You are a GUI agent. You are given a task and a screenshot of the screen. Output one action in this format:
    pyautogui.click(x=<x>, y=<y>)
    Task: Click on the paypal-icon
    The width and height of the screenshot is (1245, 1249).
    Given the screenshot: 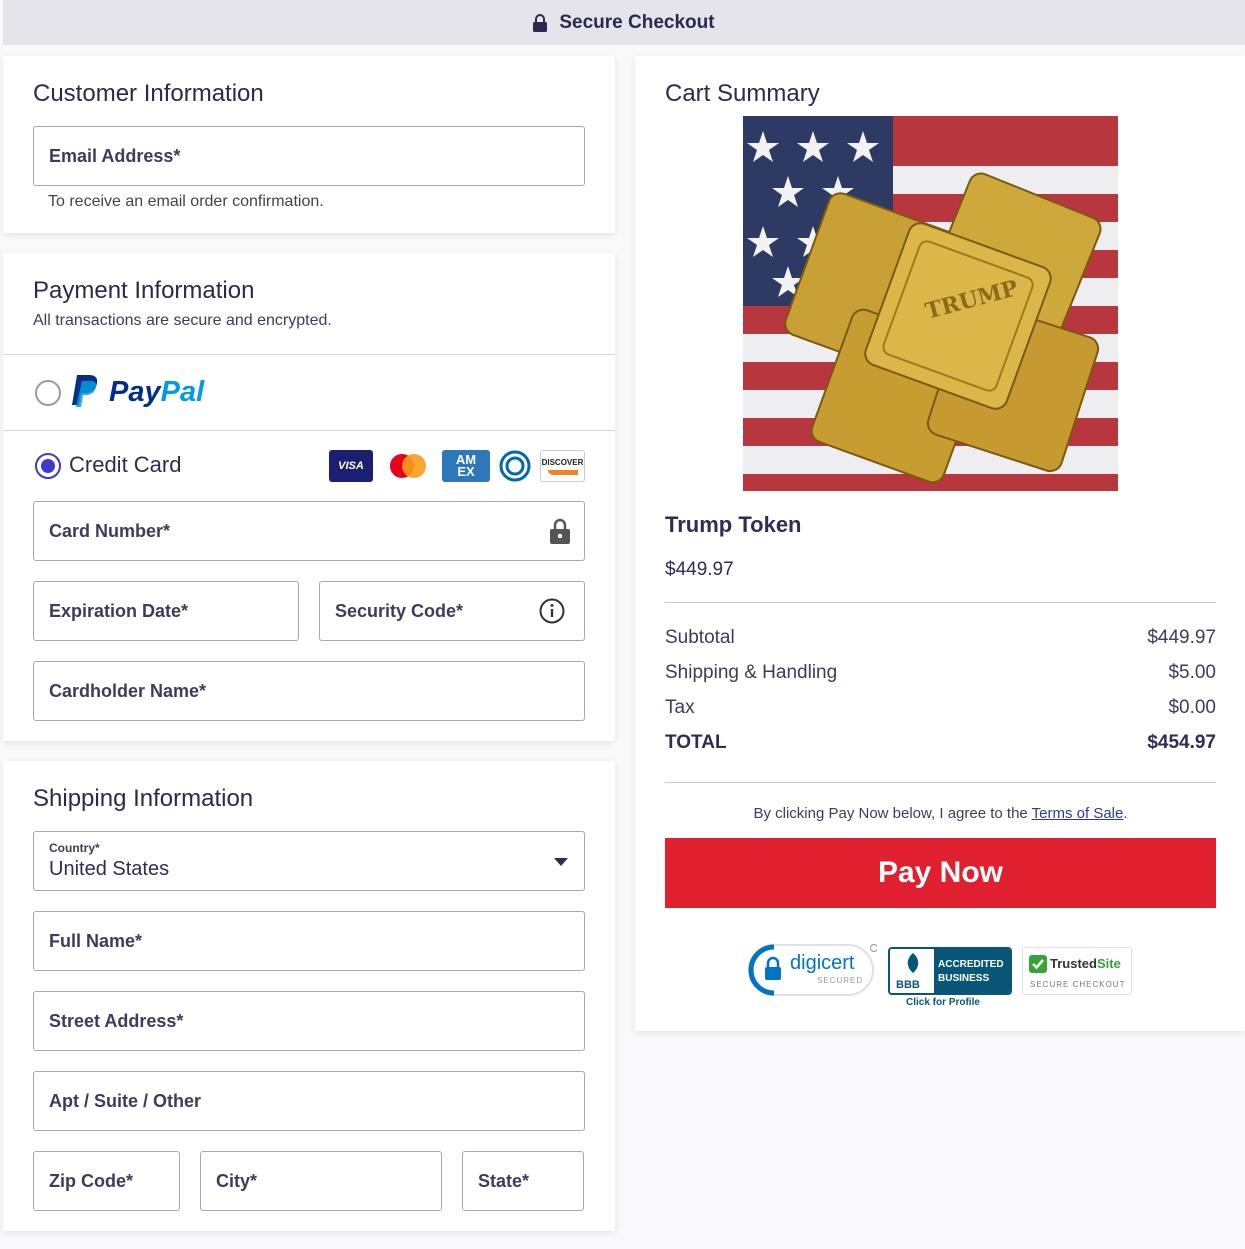 What is the action you would take?
    pyautogui.click(x=85, y=391)
    